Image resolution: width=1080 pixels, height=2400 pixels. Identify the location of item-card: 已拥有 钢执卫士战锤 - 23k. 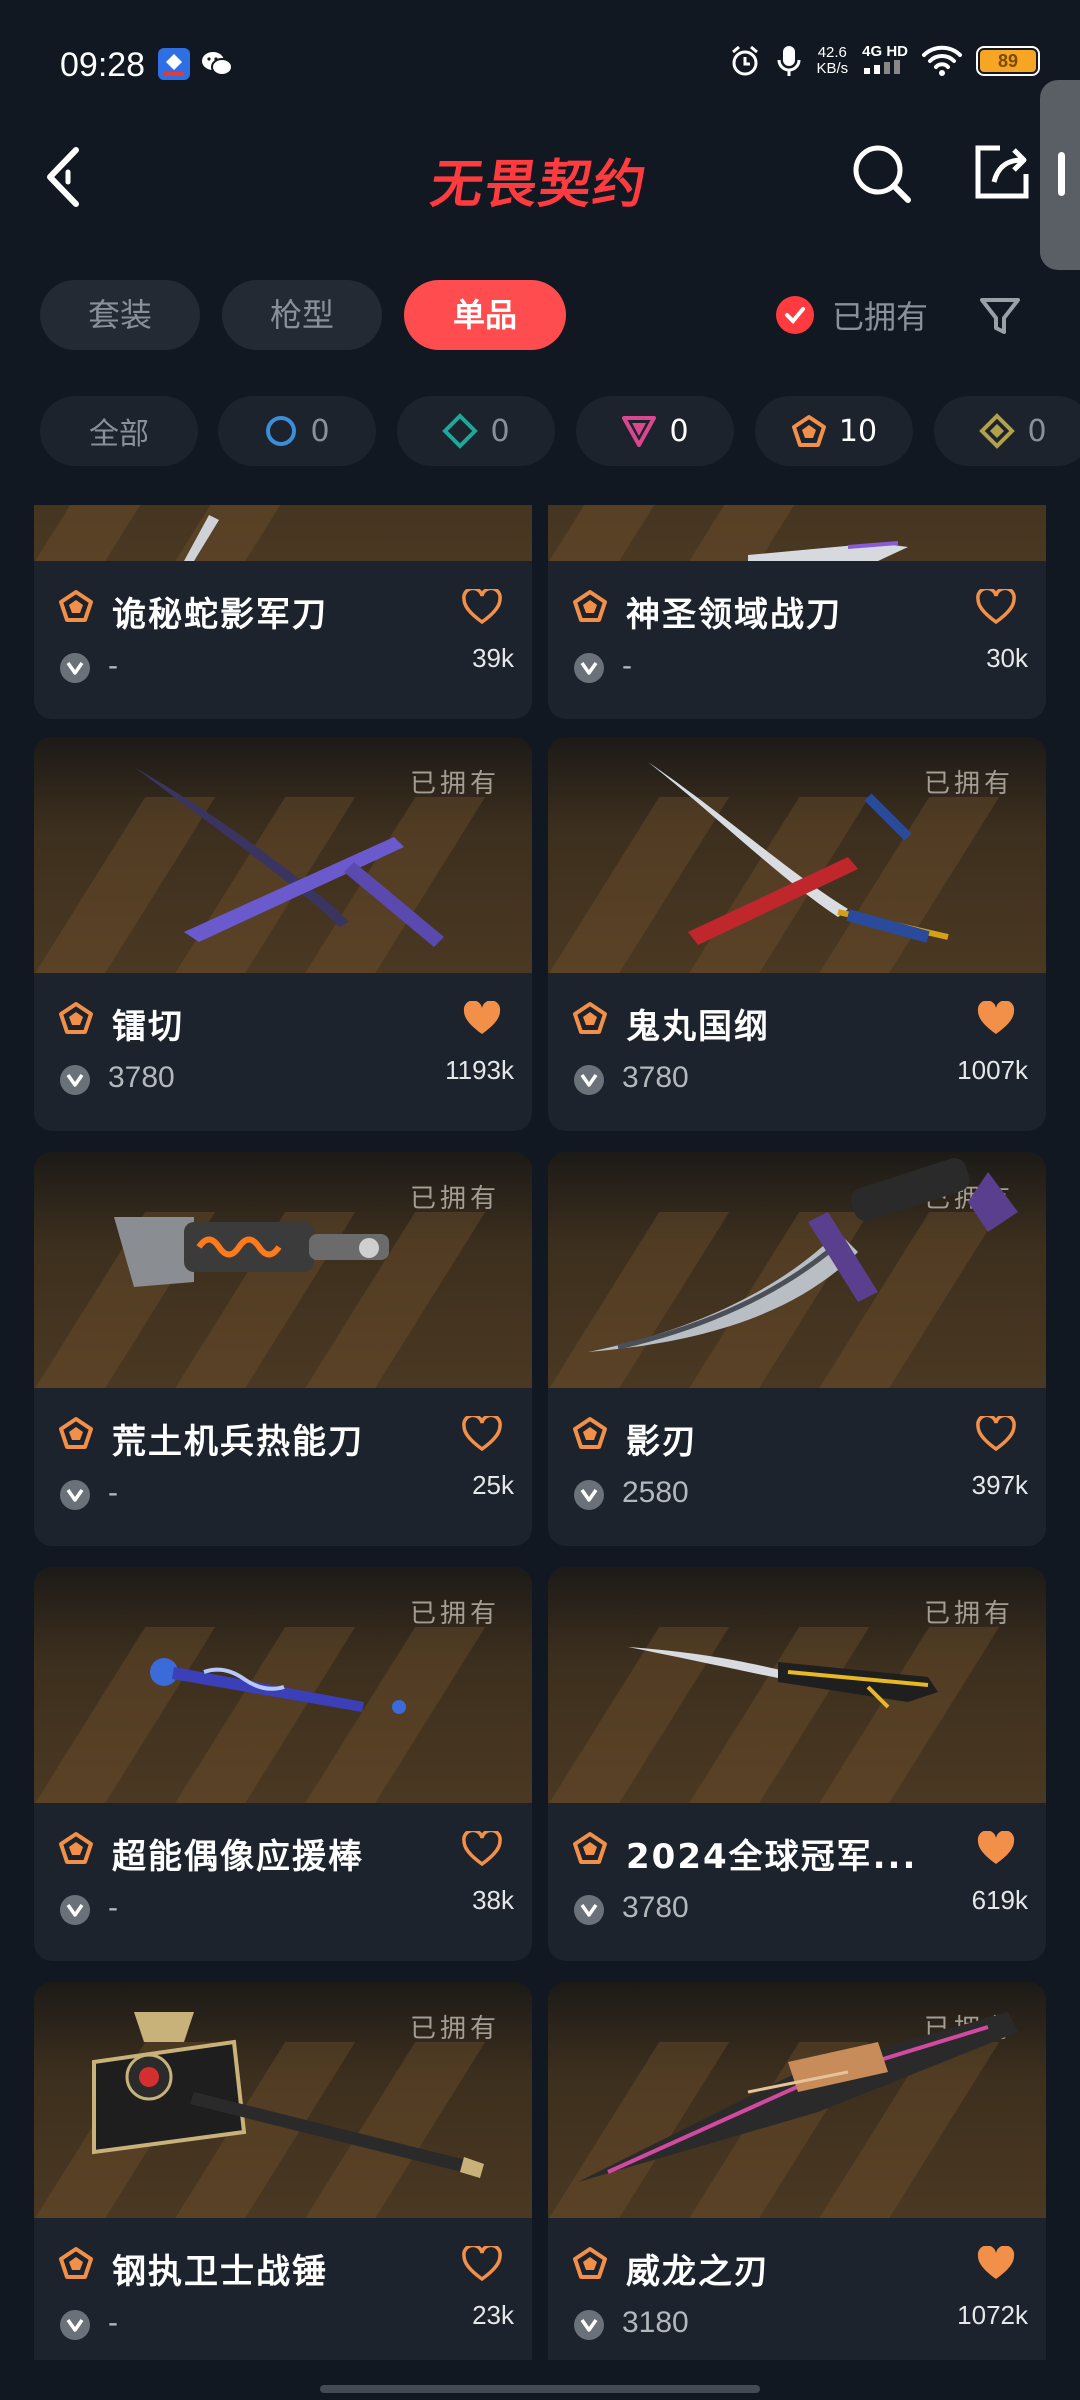
(283, 2171).